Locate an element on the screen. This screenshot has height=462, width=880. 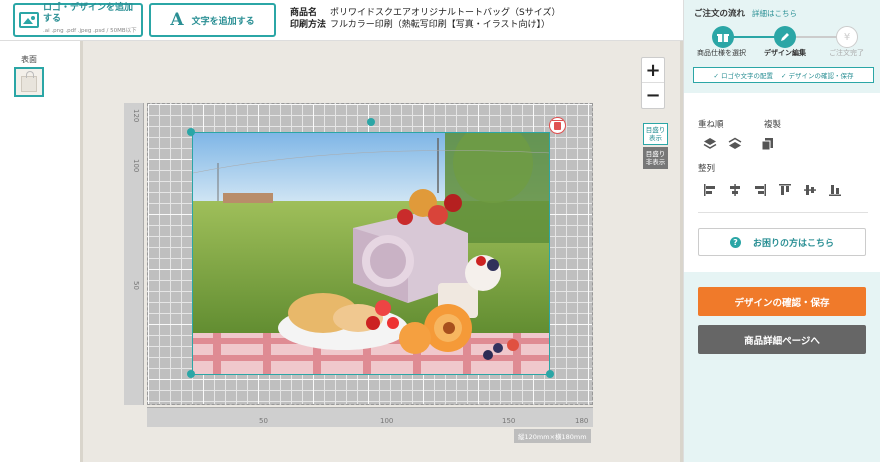
text-icon: A is located at coordinates (177, 20).